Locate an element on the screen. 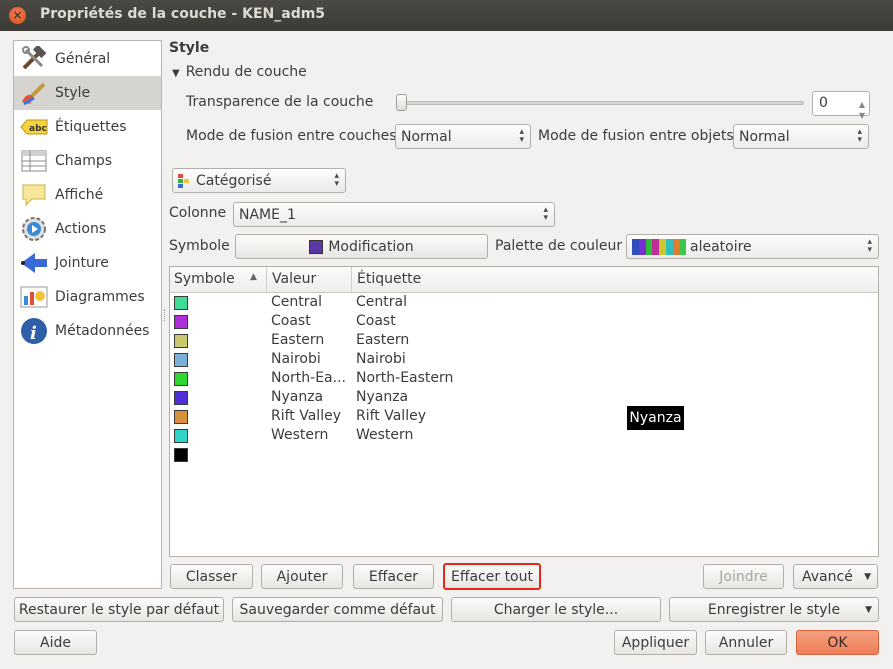 This screenshot has width=893, height=669. sidebar-item-fields: Champs is located at coordinates (87, 161).